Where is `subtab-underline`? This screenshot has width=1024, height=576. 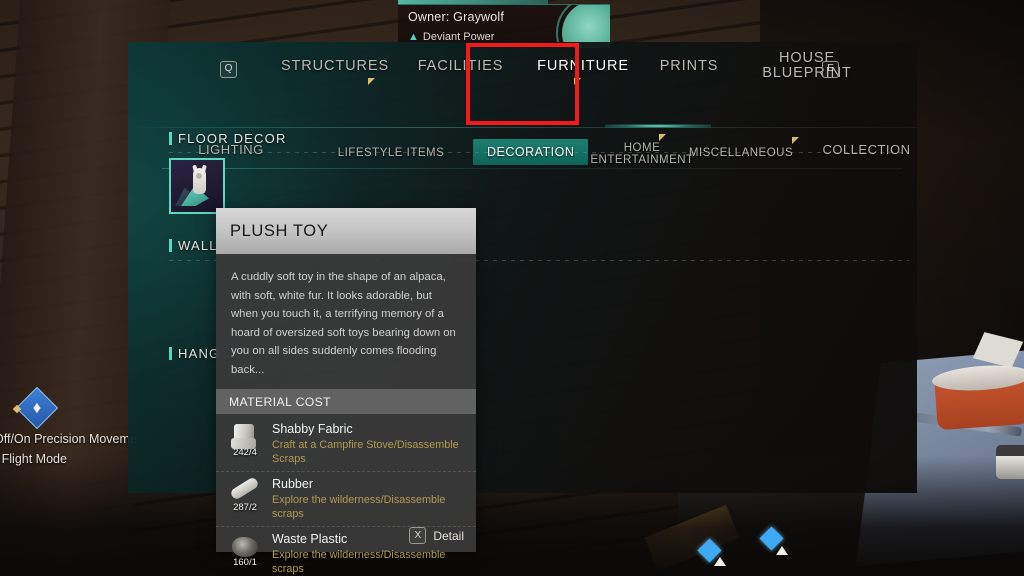
subtab-underline is located at coordinates (532, 168).